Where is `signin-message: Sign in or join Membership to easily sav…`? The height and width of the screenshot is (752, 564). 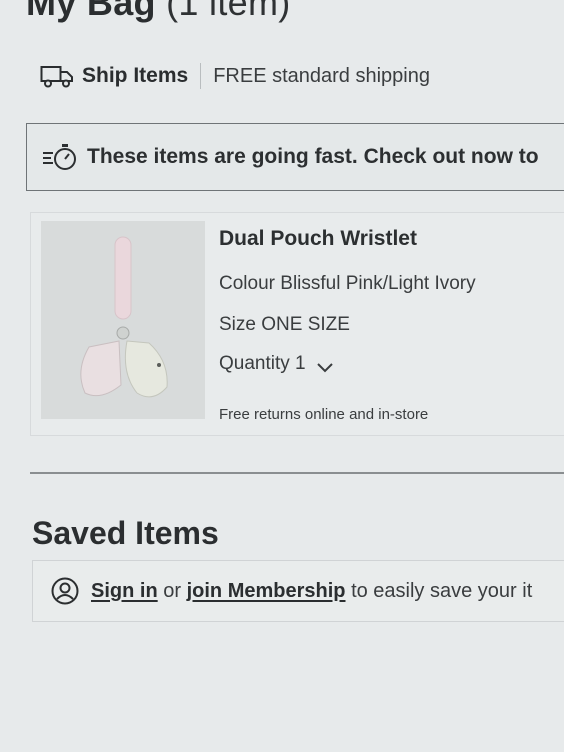
signin-message: Sign in or join Membership to easily sav… is located at coordinates (311, 591).